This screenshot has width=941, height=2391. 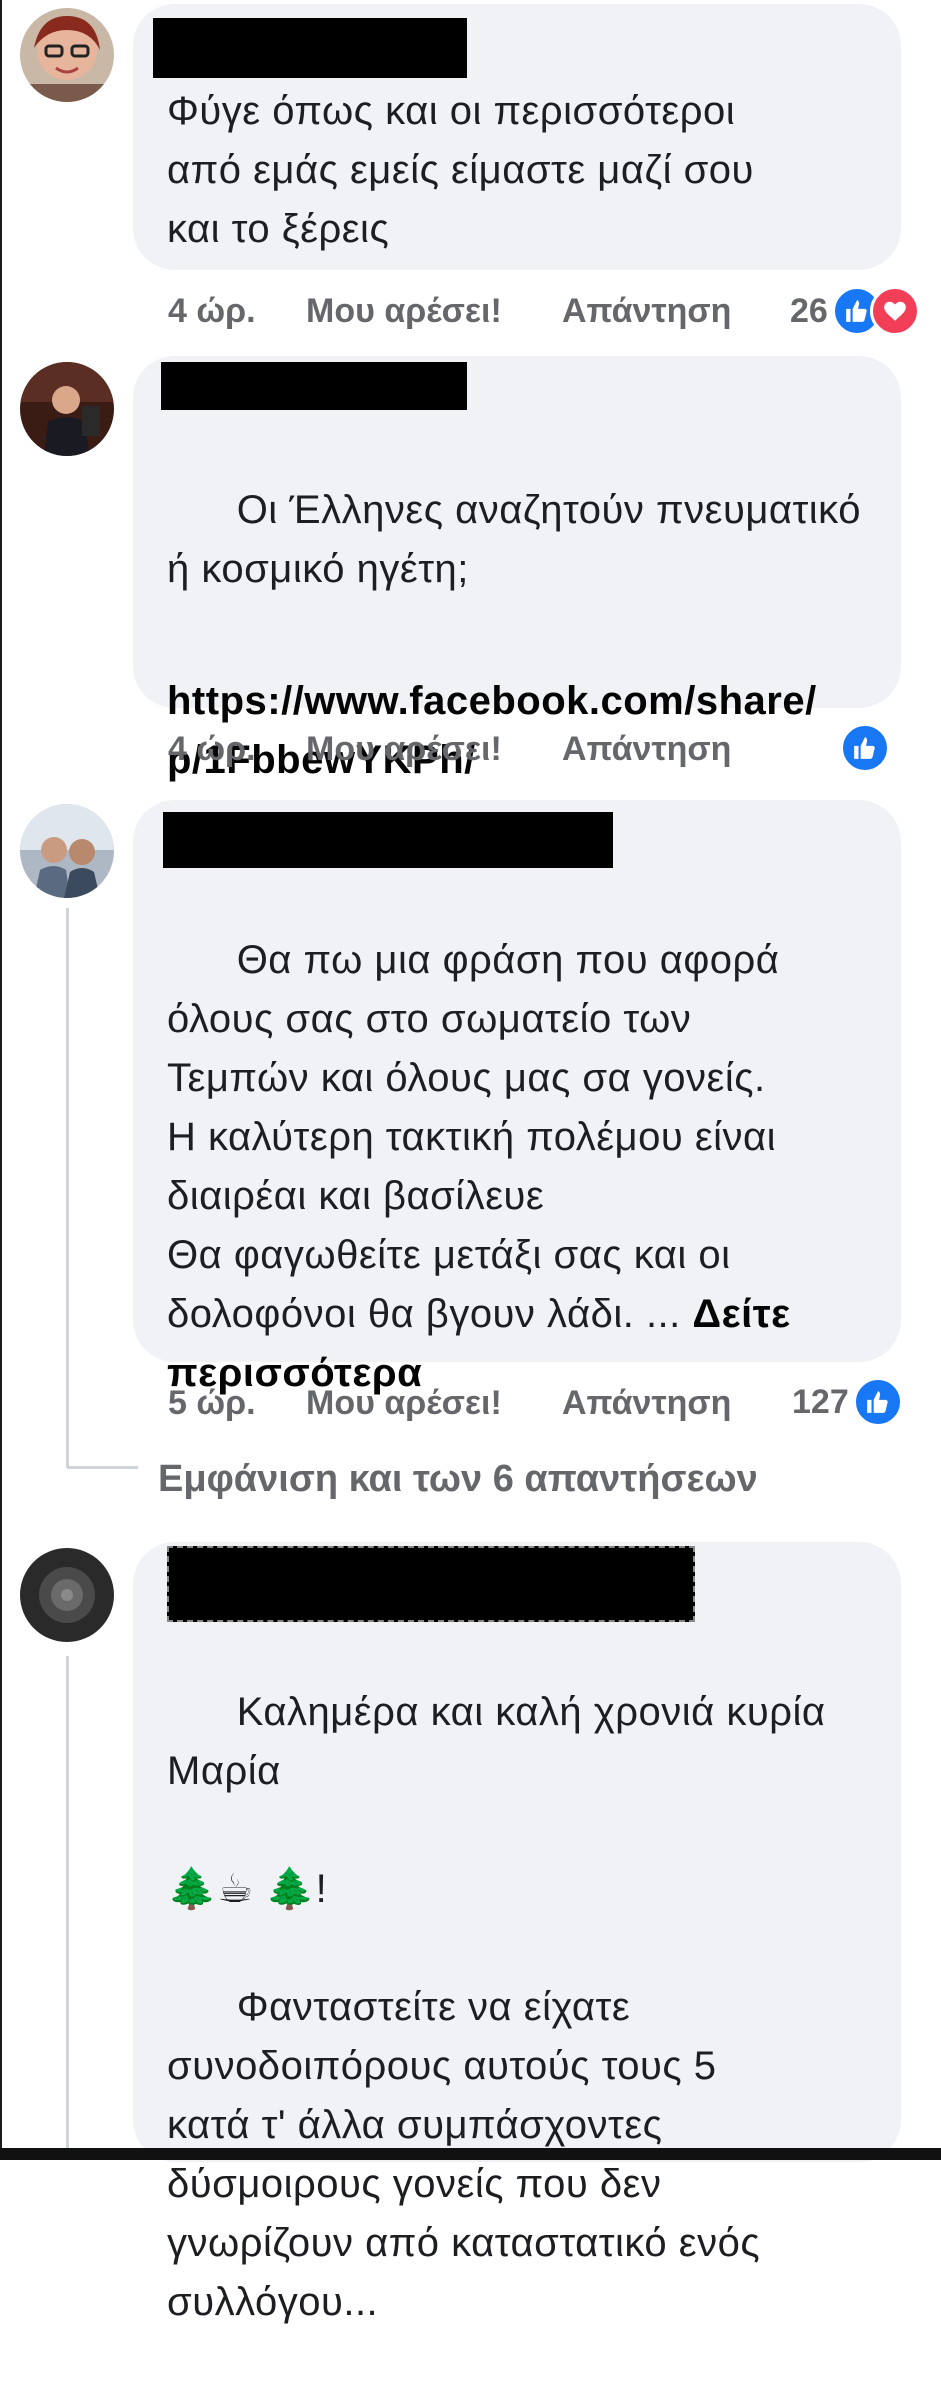 What do you see at coordinates (470, 2154) in the screenshot?
I see `window-bottom-border` at bounding box center [470, 2154].